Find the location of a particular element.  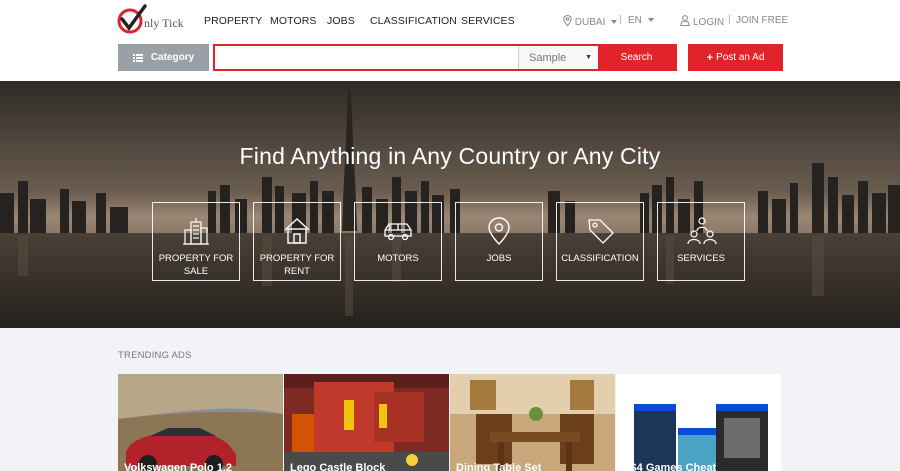

dropdown-arrow-icon: ▼ is located at coordinates (588, 57).